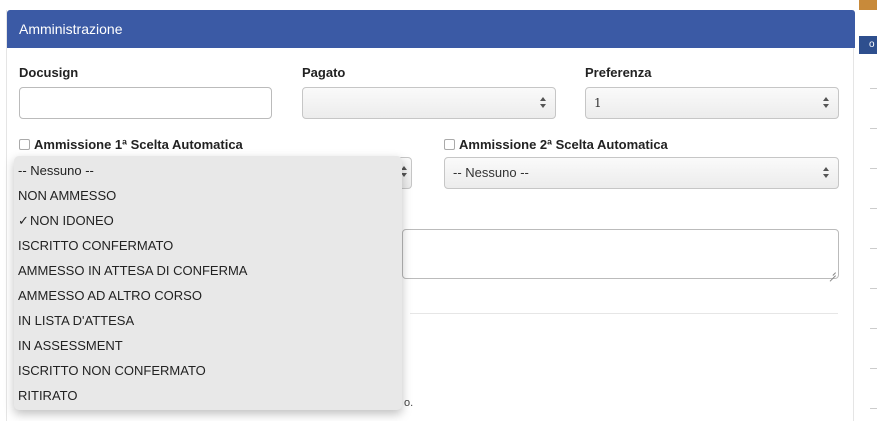 This screenshot has width=877, height=421. What do you see at coordinates (96, 245) in the screenshot?
I see `option-label: ISCRITTO CONFERMATO` at bounding box center [96, 245].